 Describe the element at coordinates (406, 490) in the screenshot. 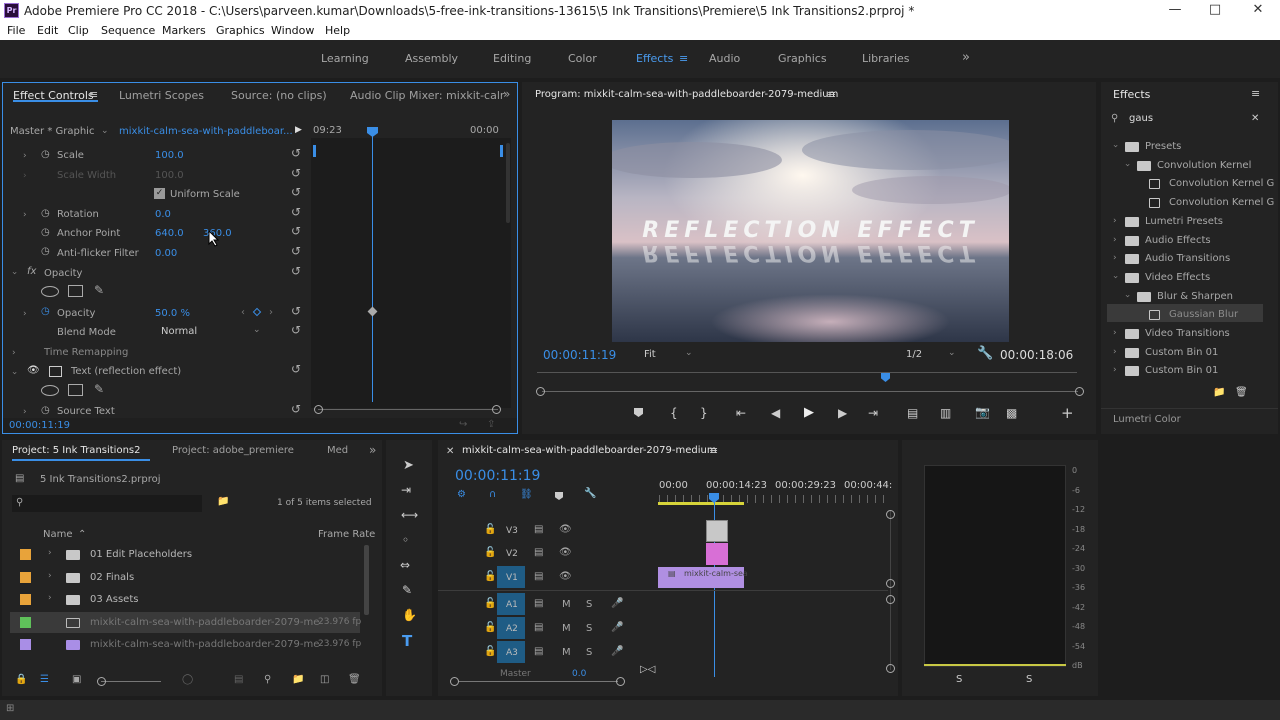

I see `track-select-tool-icon: ⇥` at that location.